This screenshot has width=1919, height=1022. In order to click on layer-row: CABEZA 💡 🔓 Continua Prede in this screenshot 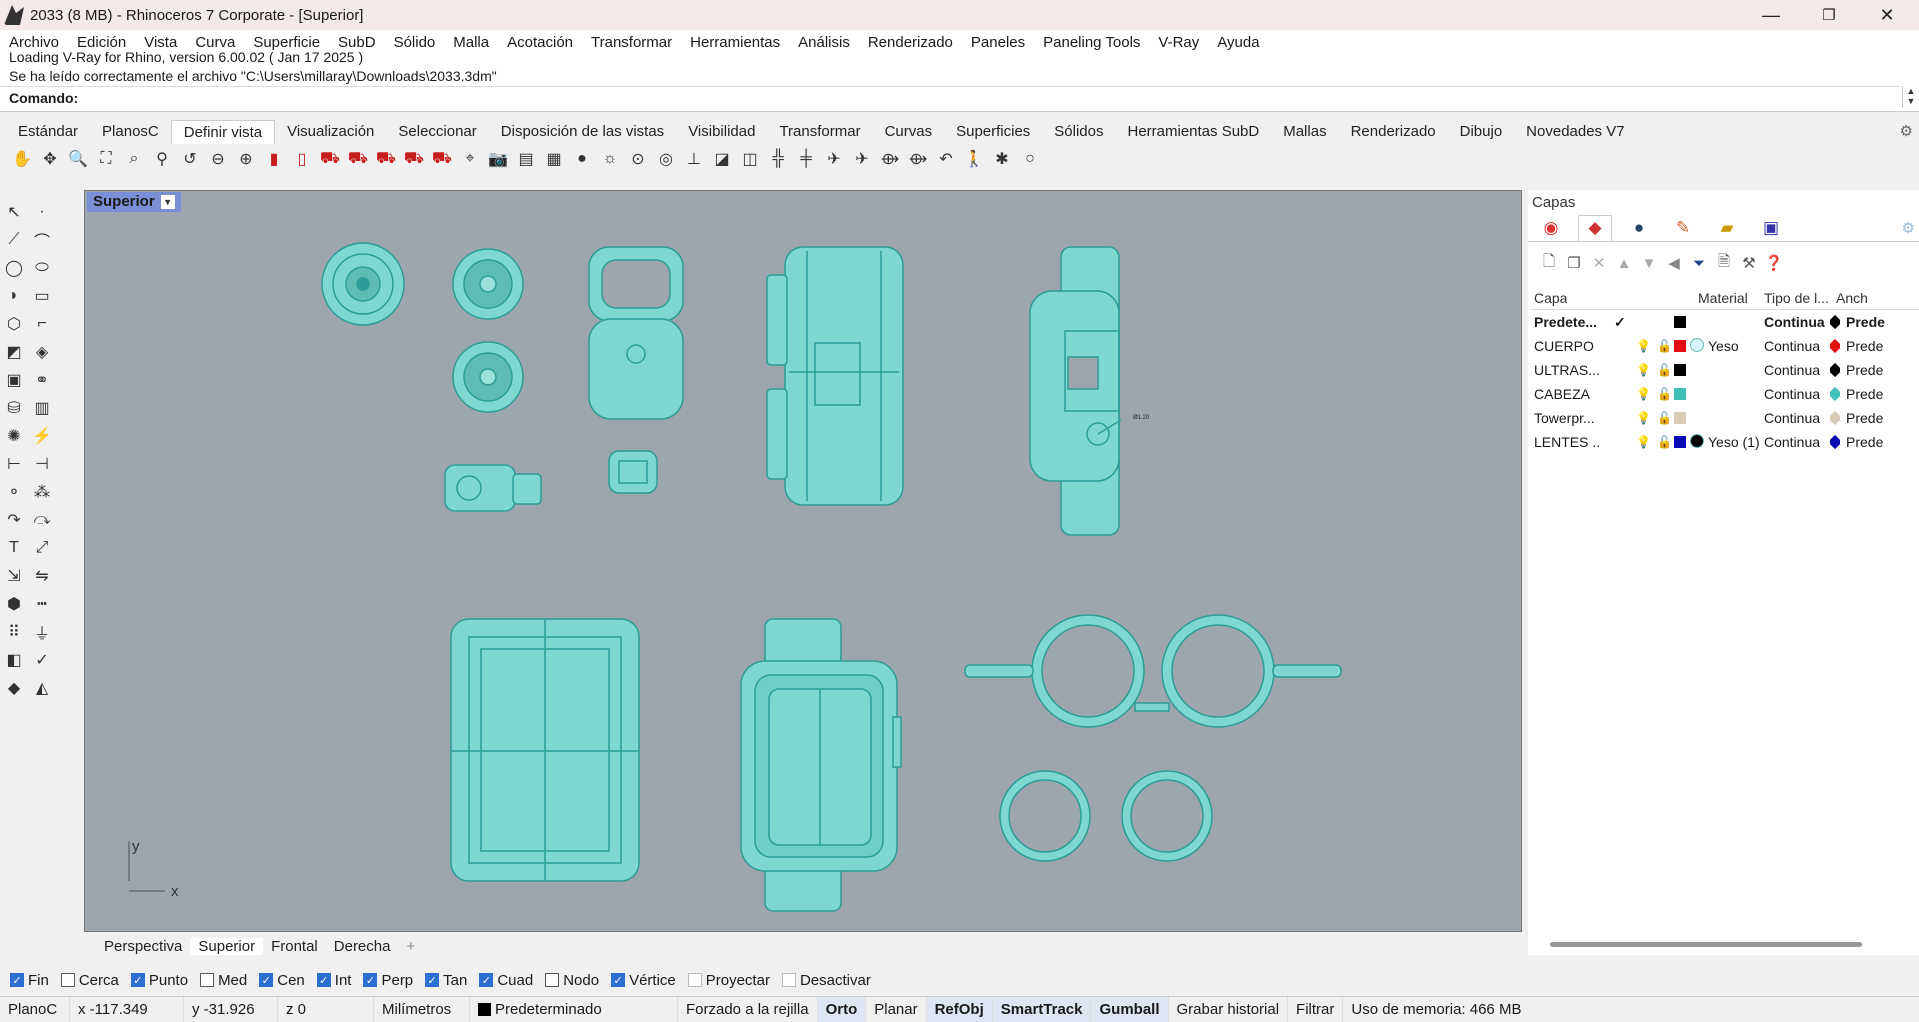, I will do `click(1724, 394)`.